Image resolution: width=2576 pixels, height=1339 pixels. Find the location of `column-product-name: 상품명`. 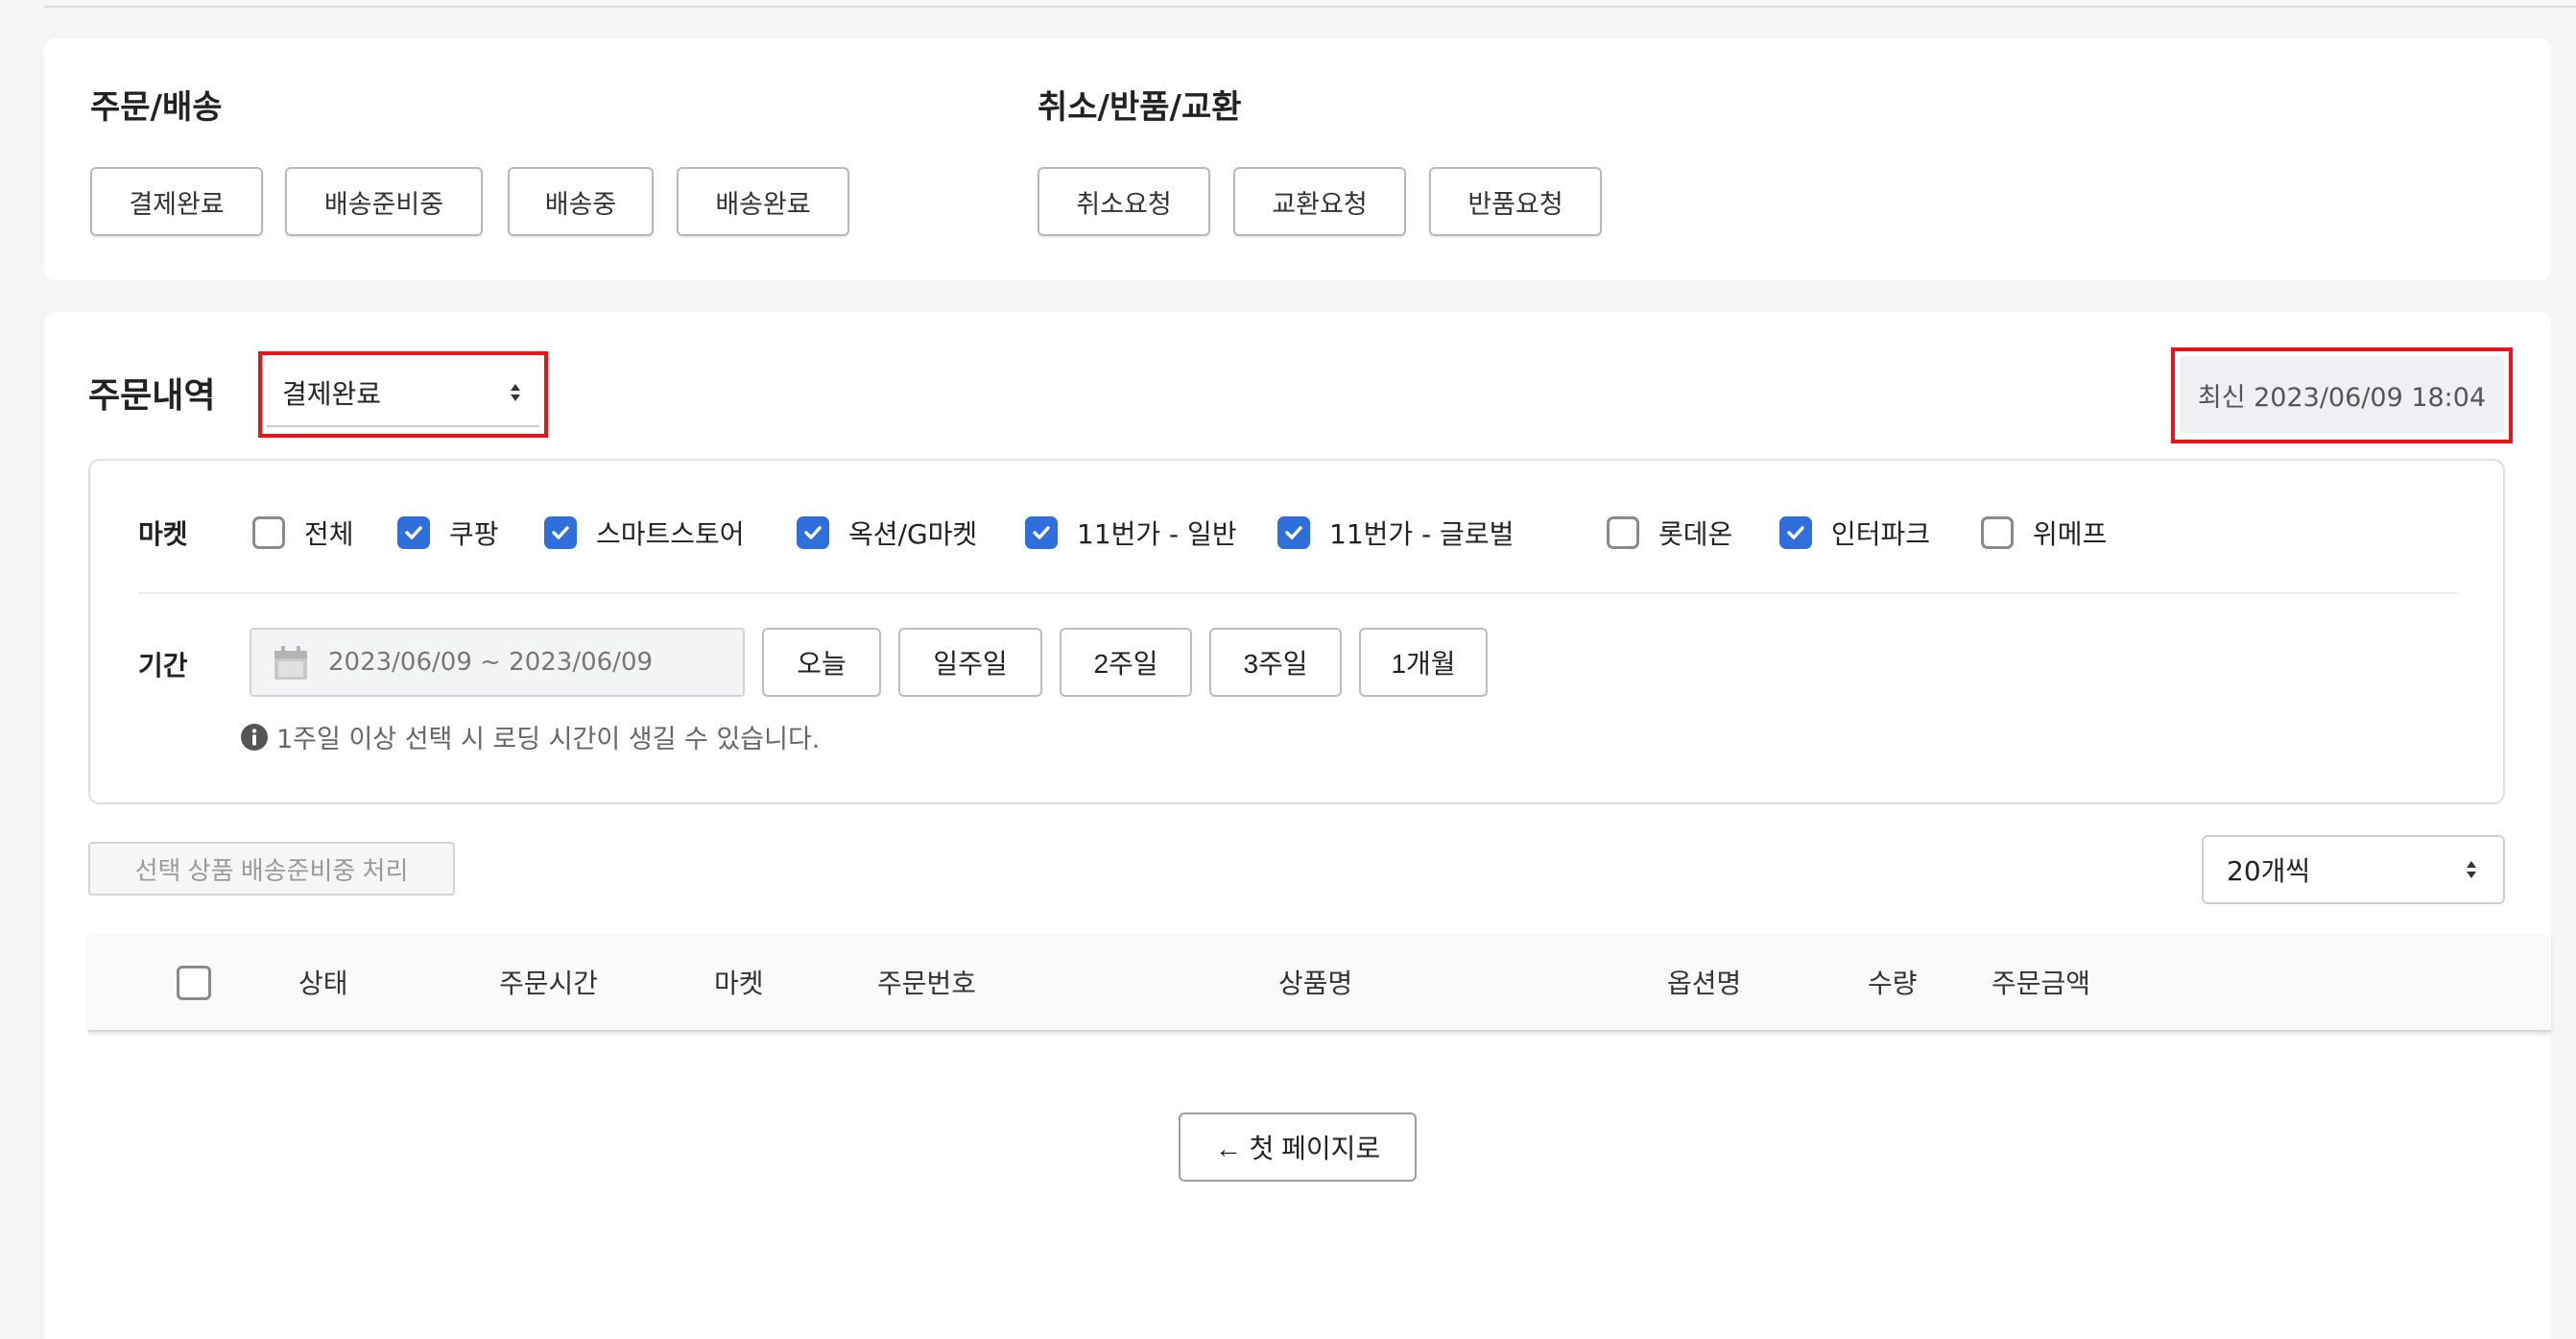

column-product-name: 상품명 is located at coordinates (1315, 982).